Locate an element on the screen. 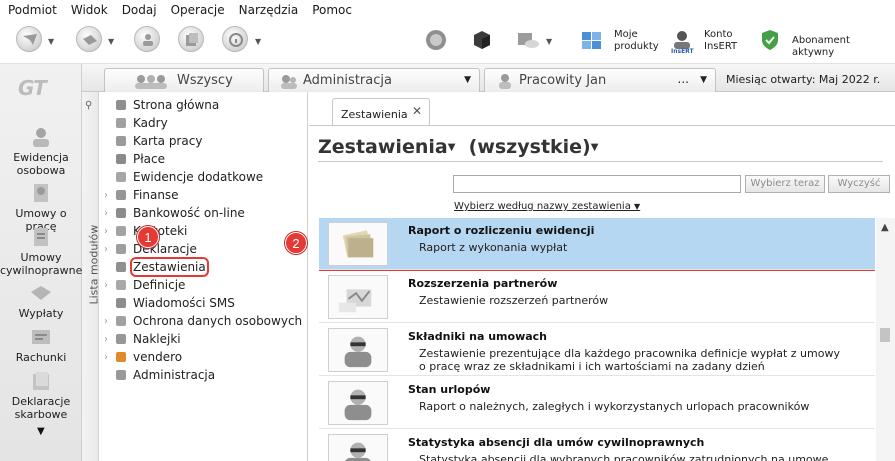 The image size is (895, 461). page-title-filter: (wszystkie) is located at coordinates (530, 147).